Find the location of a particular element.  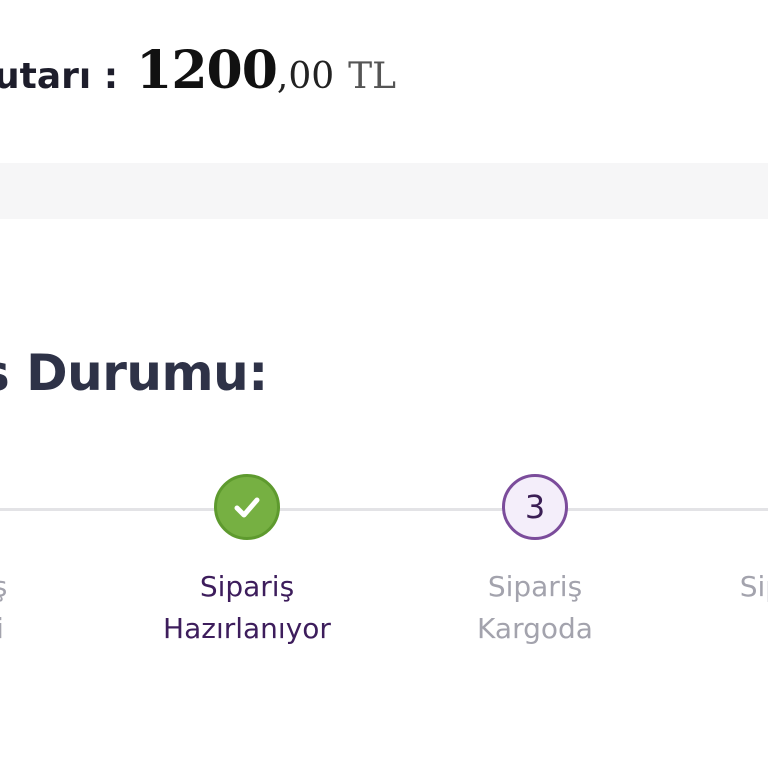

step-delivered: Sipa is located at coordinates (709, 541).